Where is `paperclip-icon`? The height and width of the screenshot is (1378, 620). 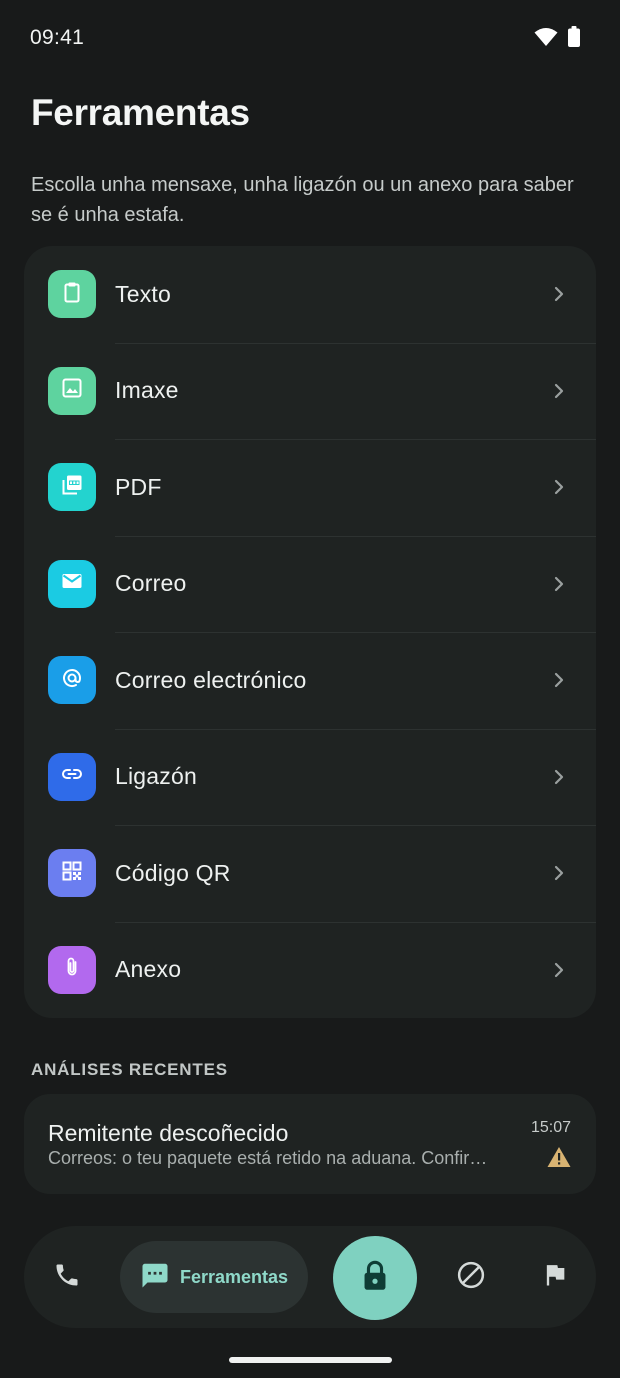
paperclip-icon is located at coordinates (72, 969).